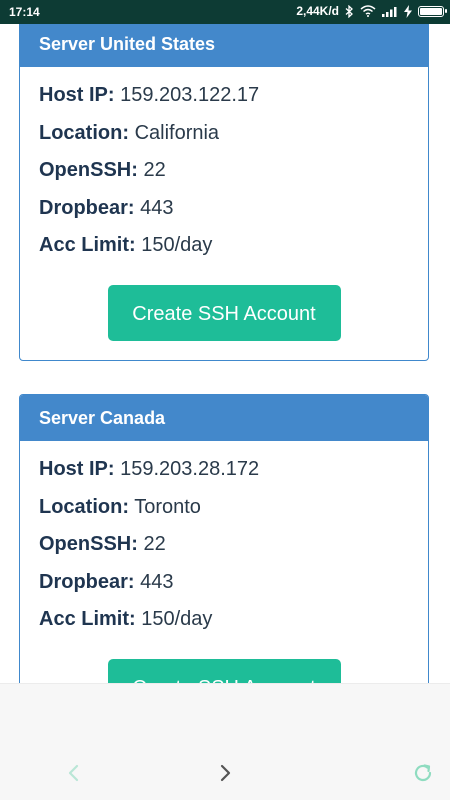 The width and height of the screenshot is (450, 800). What do you see at coordinates (224, 45) in the screenshot?
I see `server-card-title: Server United States` at bounding box center [224, 45].